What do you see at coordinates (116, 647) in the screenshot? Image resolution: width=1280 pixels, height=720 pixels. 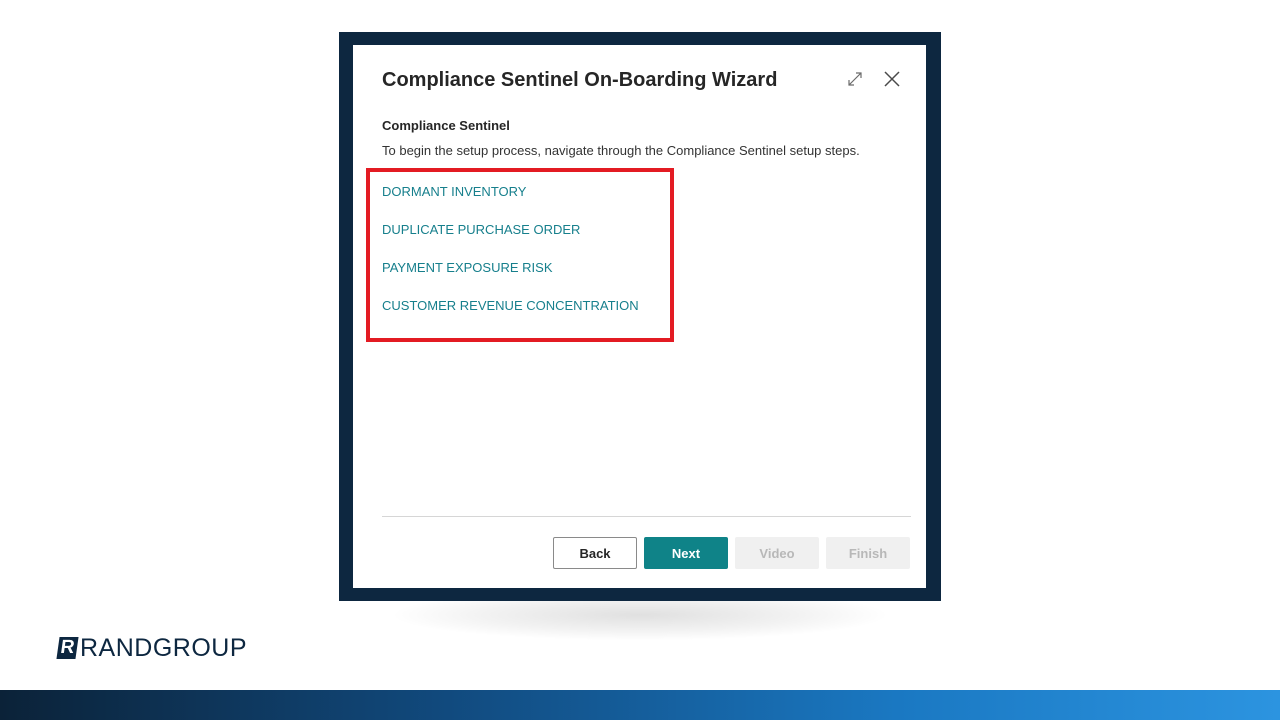 I see `brand-rand: RAND` at bounding box center [116, 647].